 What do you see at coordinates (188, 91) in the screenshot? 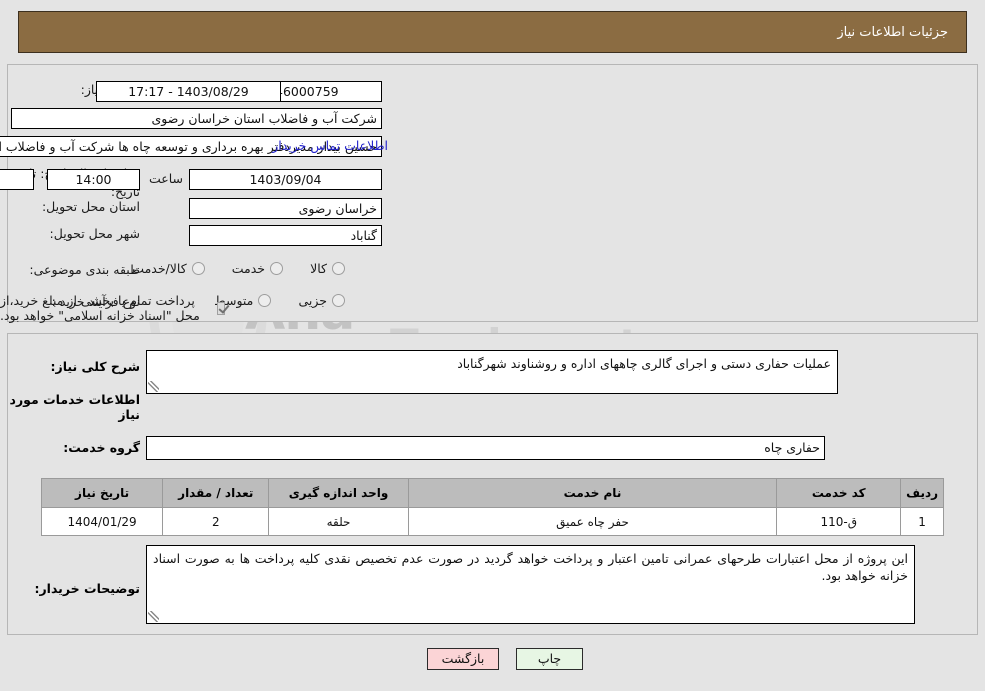
I see `announce-datetime-value: 1403/08/29 - 17:17` at bounding box center [188, 91].